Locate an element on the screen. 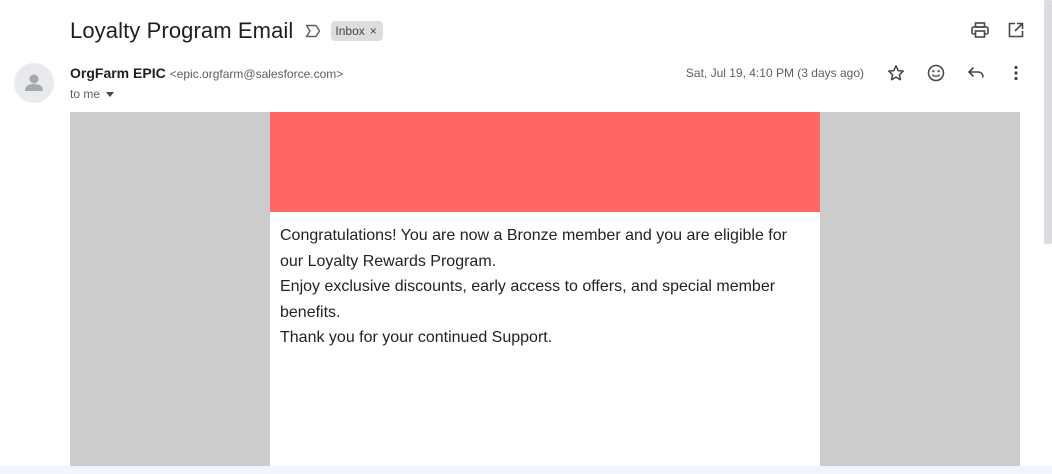 This screenshot has width=1052, height=474. inbox-label-text: Inbox is located at coordinates (350, 31).